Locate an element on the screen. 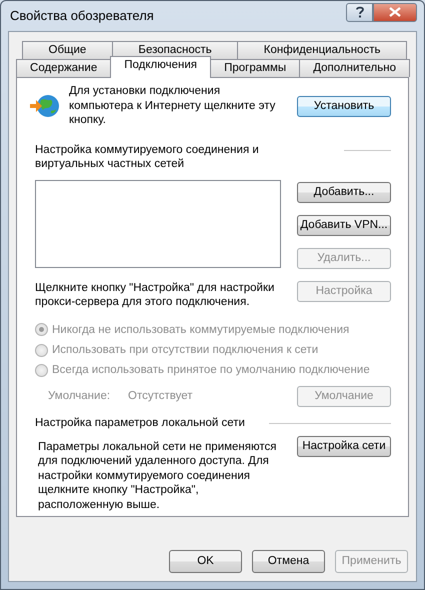 The width and height of the screenshot is (425, 590). tab: Дополнительно is located at coordinates (354, 68).